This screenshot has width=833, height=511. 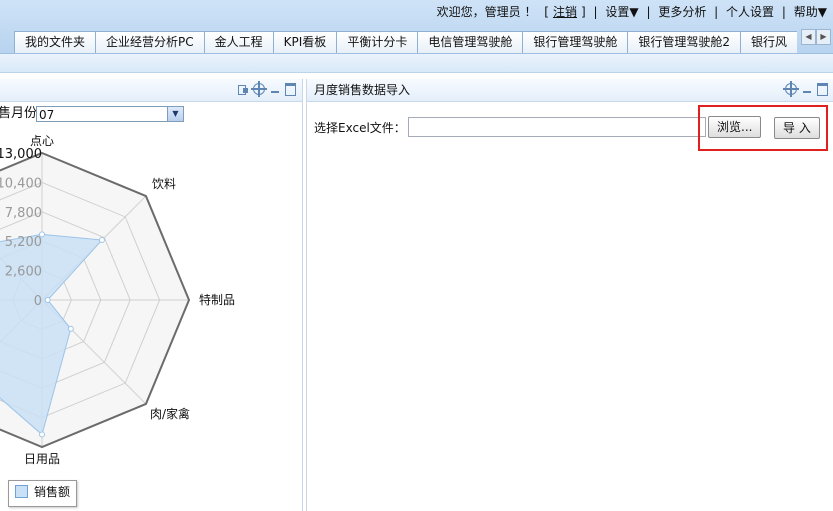 What do you see at coordinates (682, 12) in the screenshot?
I see `more-analysis-link: 更多分析` at bounding box center [682, 12].